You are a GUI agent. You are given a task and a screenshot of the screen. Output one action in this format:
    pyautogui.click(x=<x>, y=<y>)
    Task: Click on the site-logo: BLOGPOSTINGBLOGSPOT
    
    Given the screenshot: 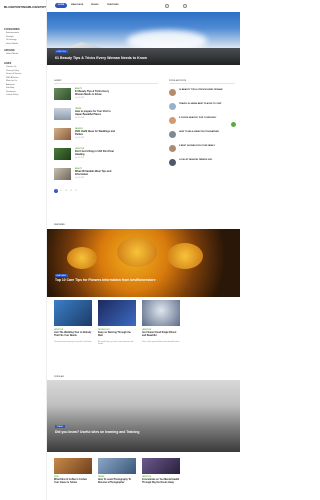 What is the action you would take?
    pyautogui.click(x=25, y=7)
    